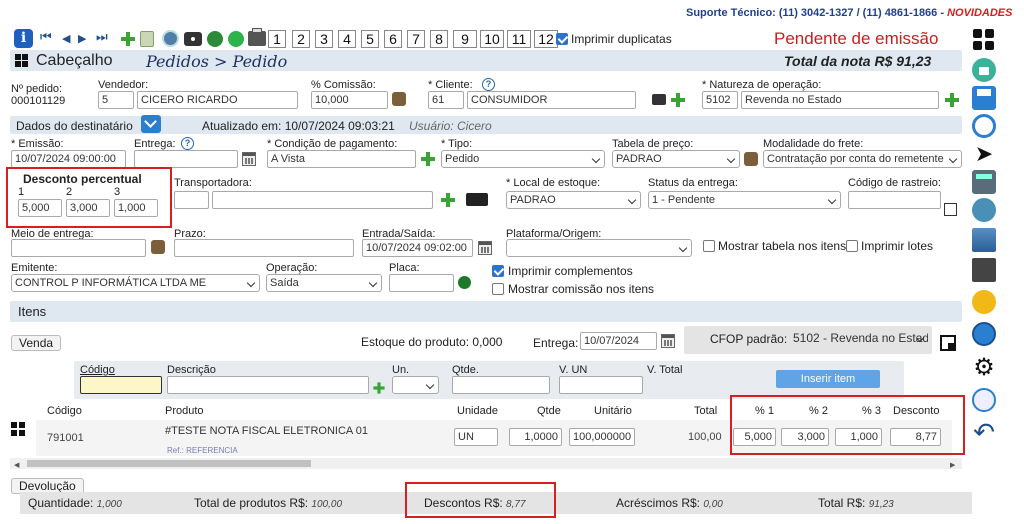 This screenshot has width=1024, height=524. What do you see at coordinates (158, 247) in the screenshot?
I see `delivery-means-icon` at bounding box center [158, 247].